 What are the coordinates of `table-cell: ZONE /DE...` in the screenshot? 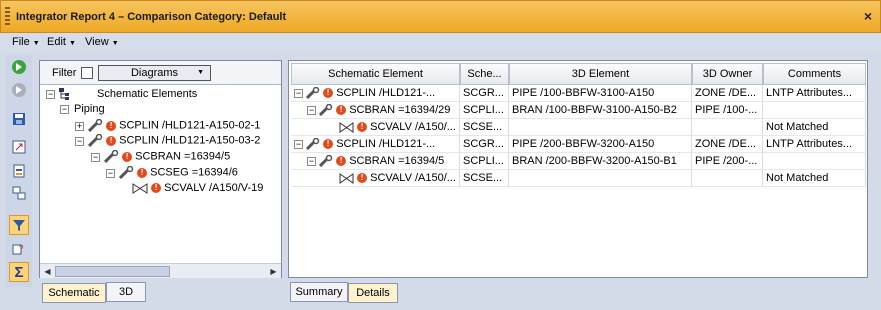 It's located at (727, 144).